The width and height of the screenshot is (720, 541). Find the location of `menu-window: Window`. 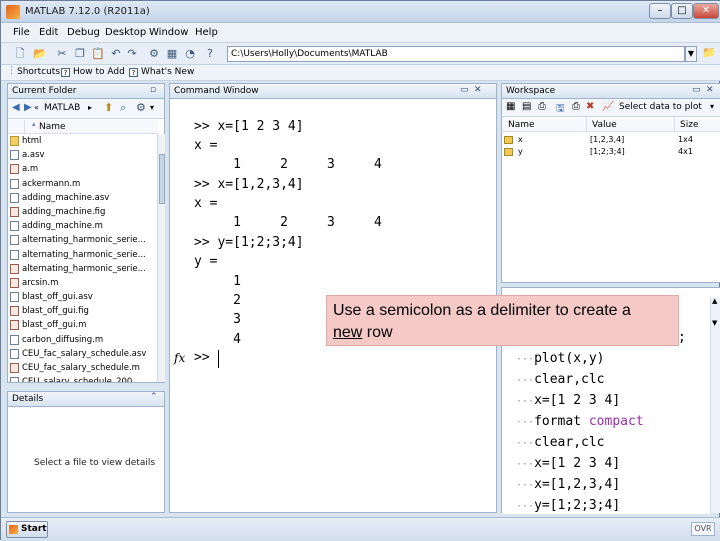

menu-window: Window is located at coordinates (168, 32).